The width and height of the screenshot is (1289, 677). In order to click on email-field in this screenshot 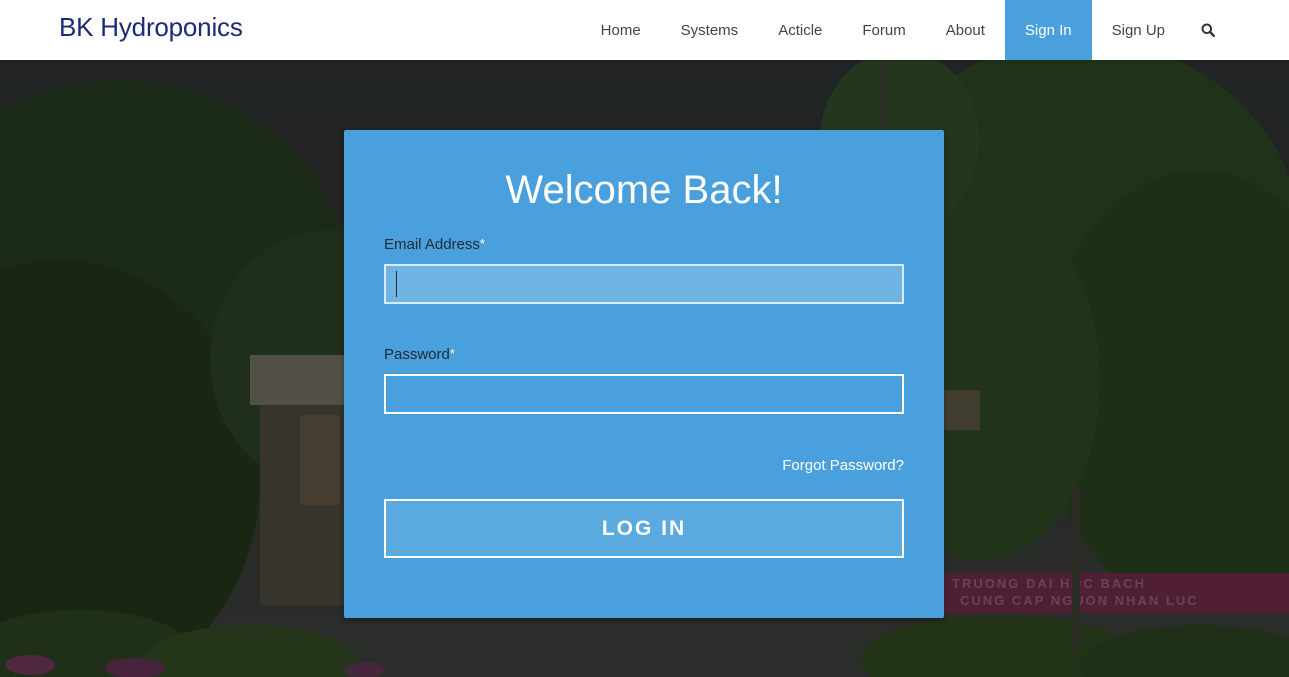, I will do `click(644, 284)`.